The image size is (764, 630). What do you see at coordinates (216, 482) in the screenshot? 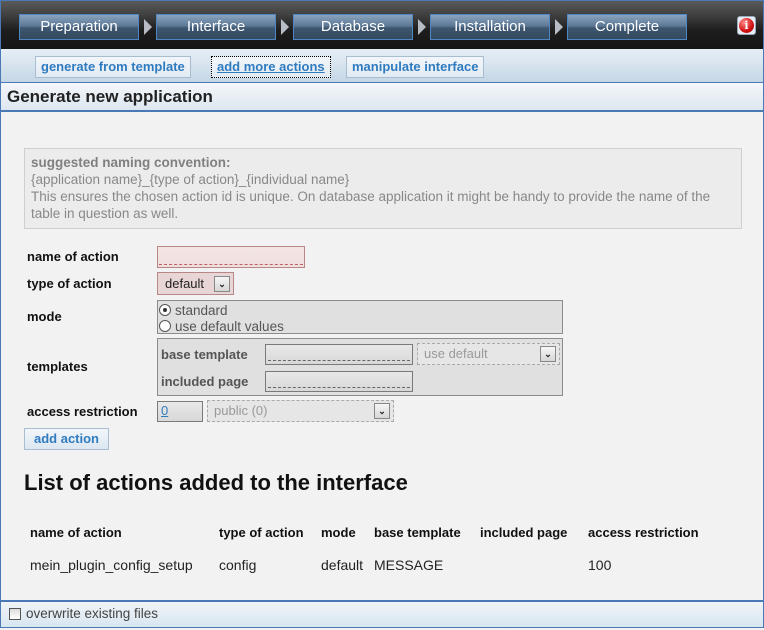
I see `actions-list-title: List of actions added to the interface` at bounding box center [216, 482].